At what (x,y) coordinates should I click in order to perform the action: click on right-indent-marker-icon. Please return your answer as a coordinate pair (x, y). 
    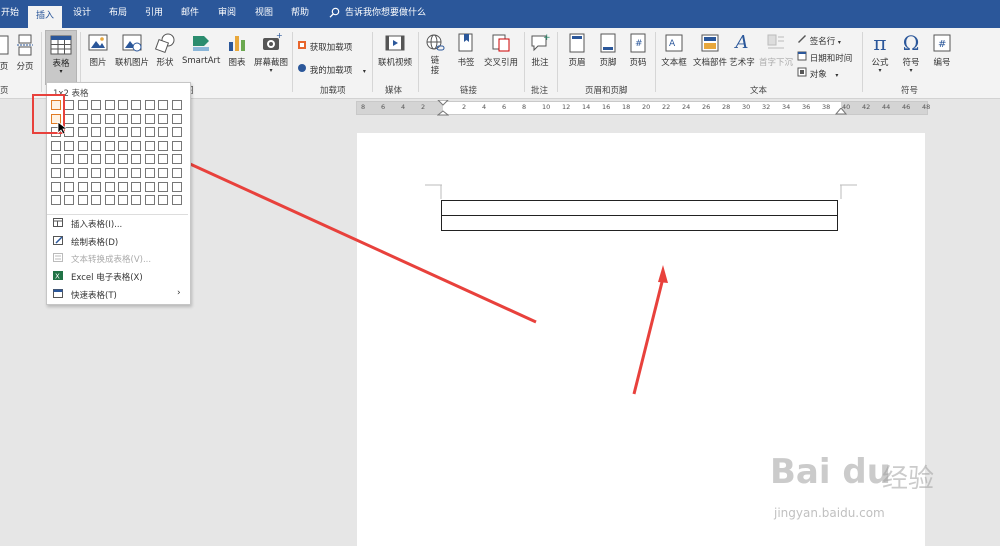
    Looking at the image, I should click on (841, 112).